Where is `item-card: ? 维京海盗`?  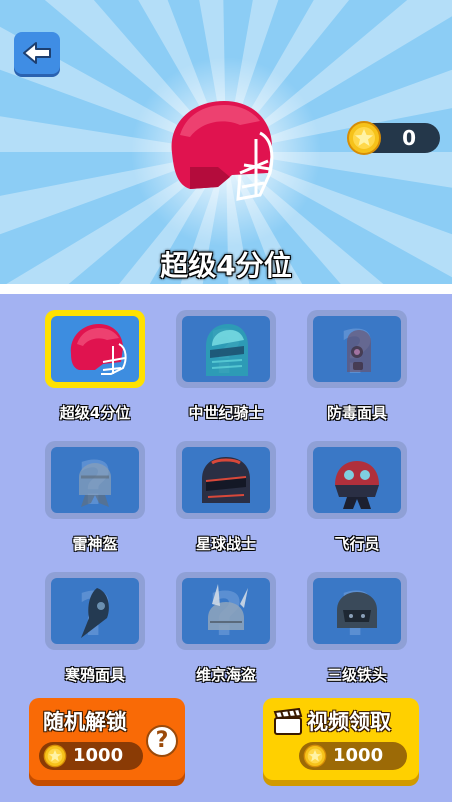 item-card: ? 维京海盗 is located at coordinates (227, 628).